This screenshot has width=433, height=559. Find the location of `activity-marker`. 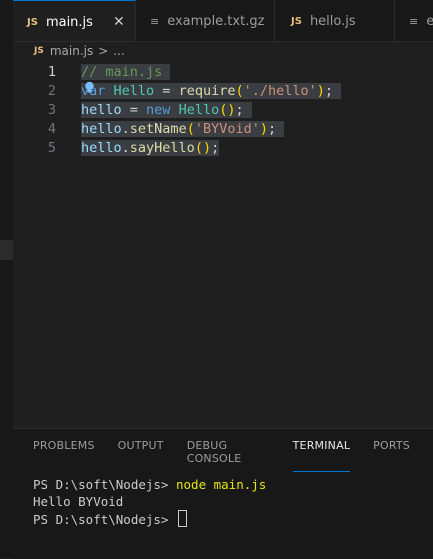

activity-marker is located at coordinates (6, 250).